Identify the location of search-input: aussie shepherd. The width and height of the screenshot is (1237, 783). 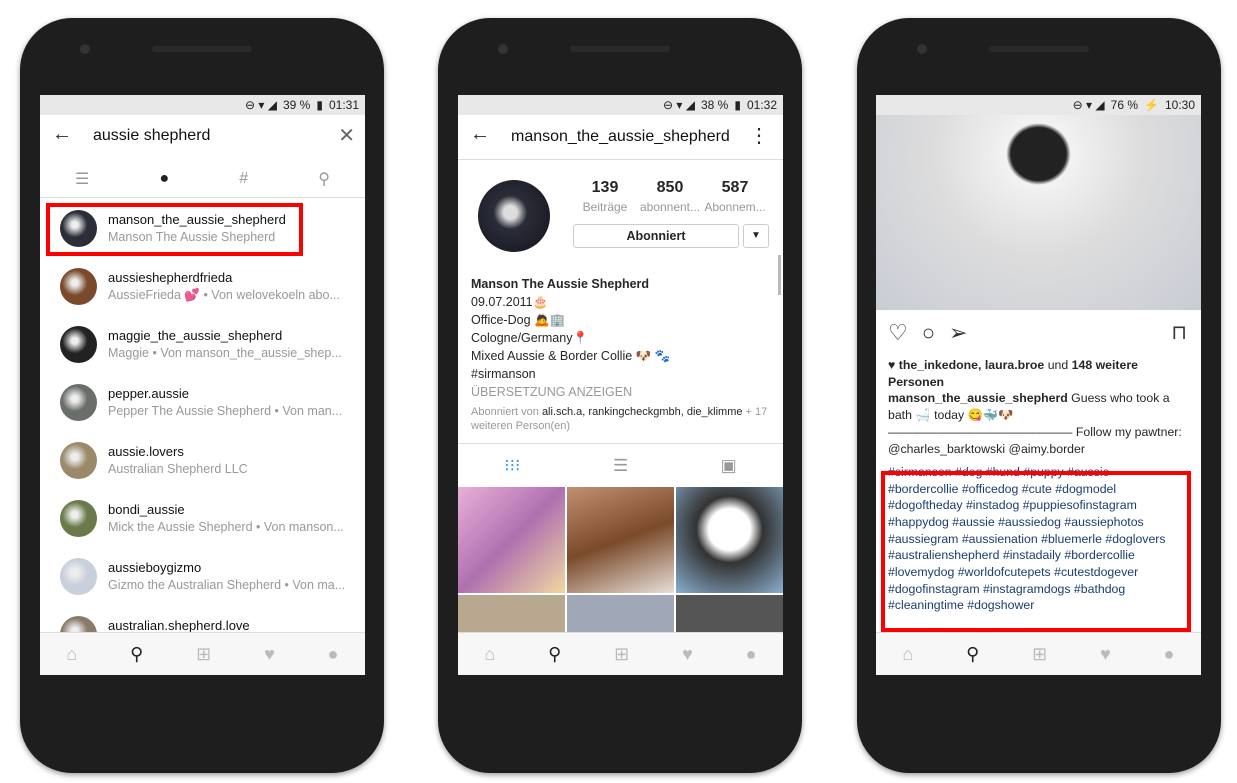
(151, 136).